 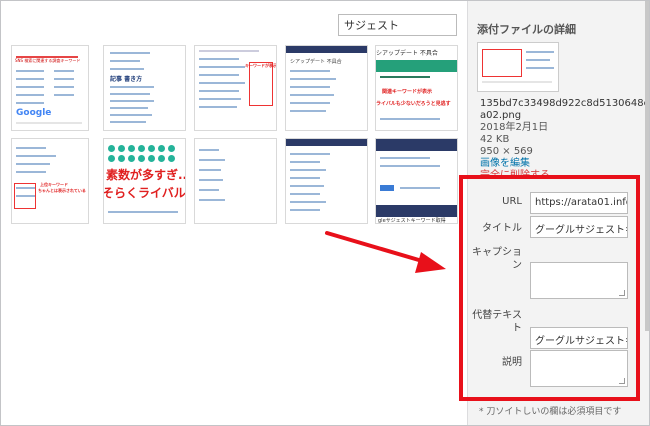 I want to click on annotation-arrow, so click(x=385, y=252).